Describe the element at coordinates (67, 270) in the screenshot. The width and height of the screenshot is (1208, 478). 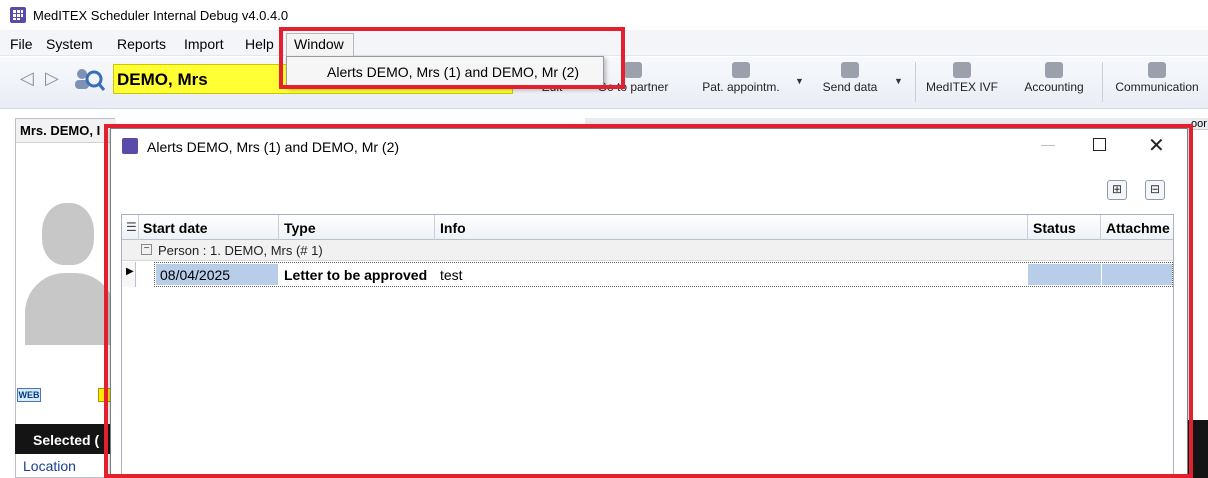
I see `avatar` at that location.